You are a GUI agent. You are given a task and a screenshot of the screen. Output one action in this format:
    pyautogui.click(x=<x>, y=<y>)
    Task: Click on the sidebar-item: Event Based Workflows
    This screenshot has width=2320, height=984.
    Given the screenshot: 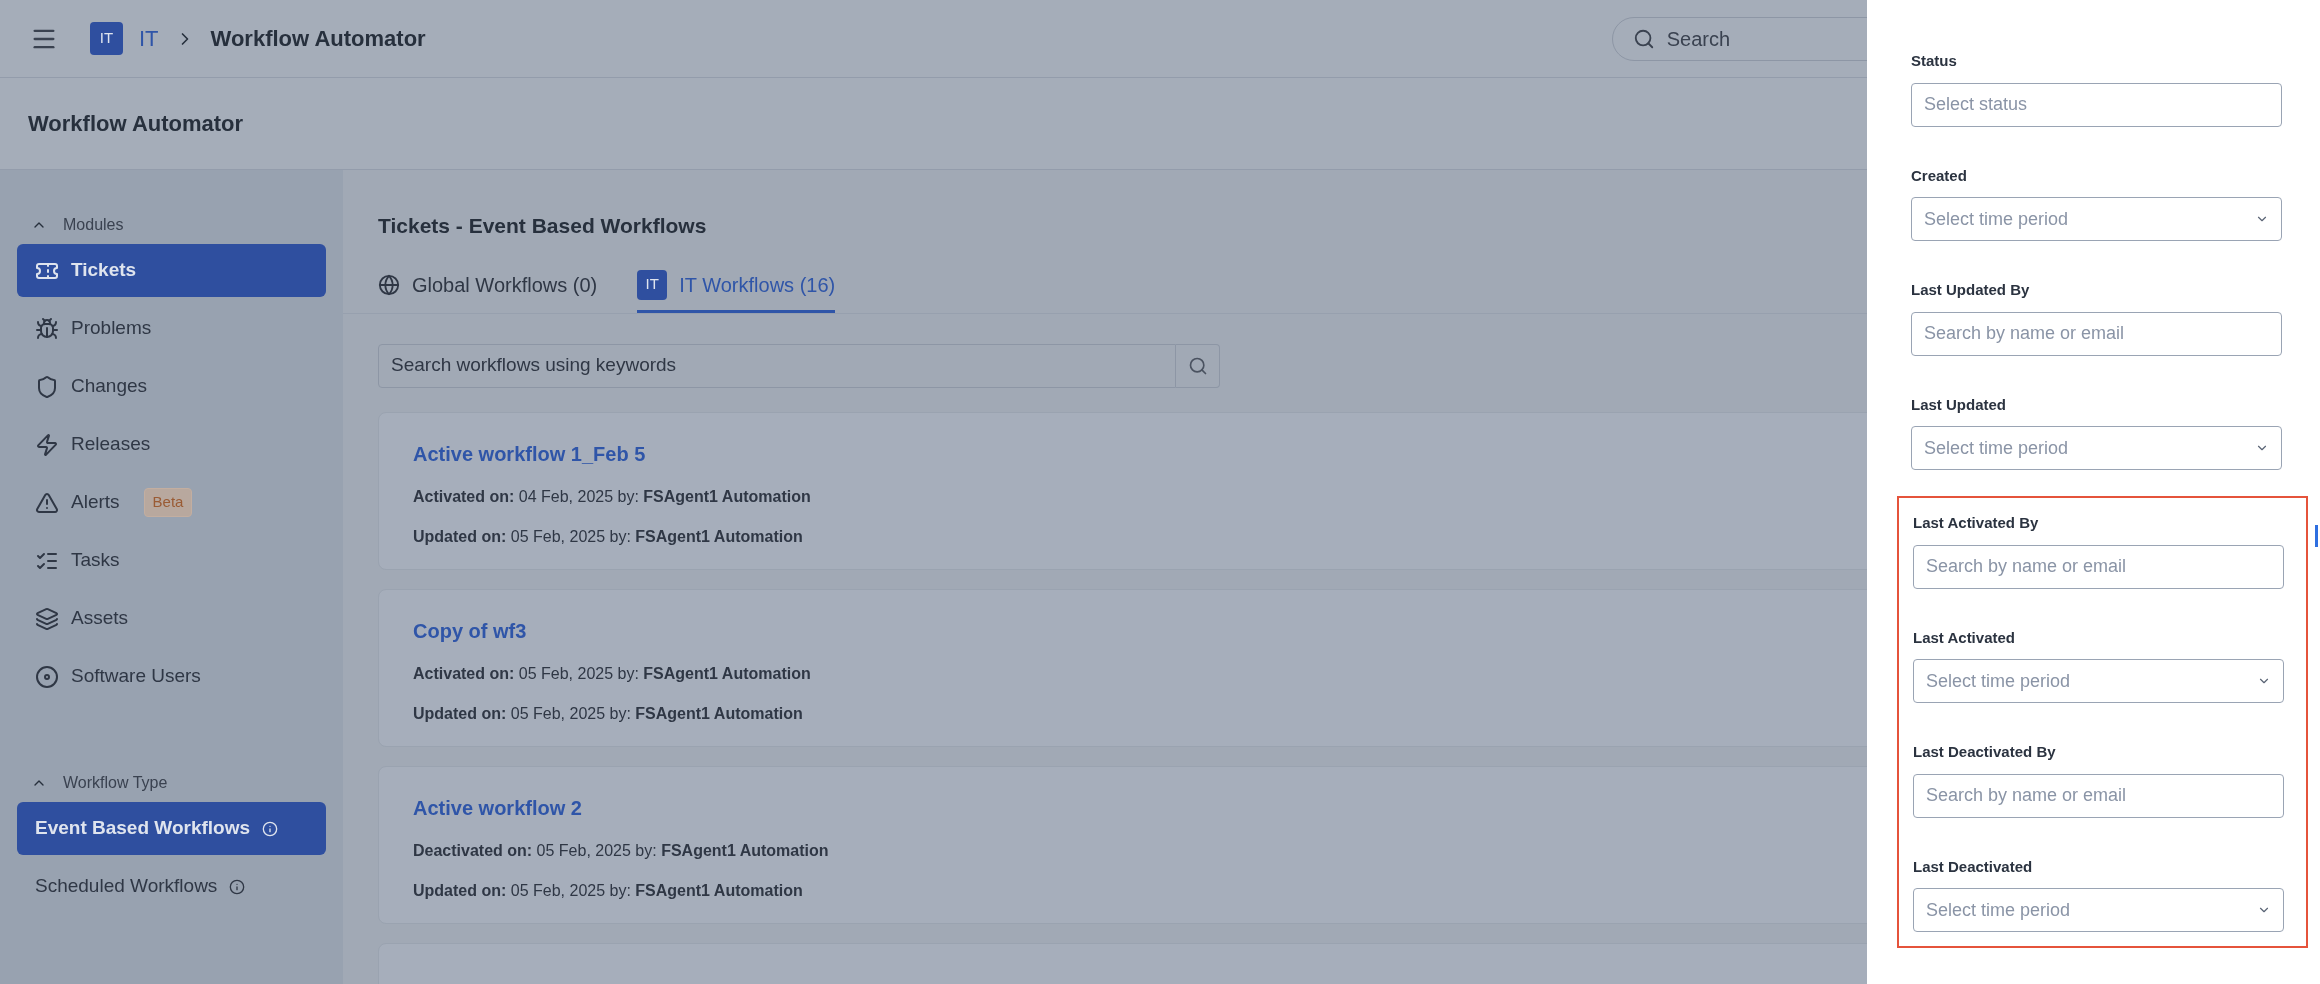 What is the action you would take?
    pyautogui.click(x=171, y=828)
    